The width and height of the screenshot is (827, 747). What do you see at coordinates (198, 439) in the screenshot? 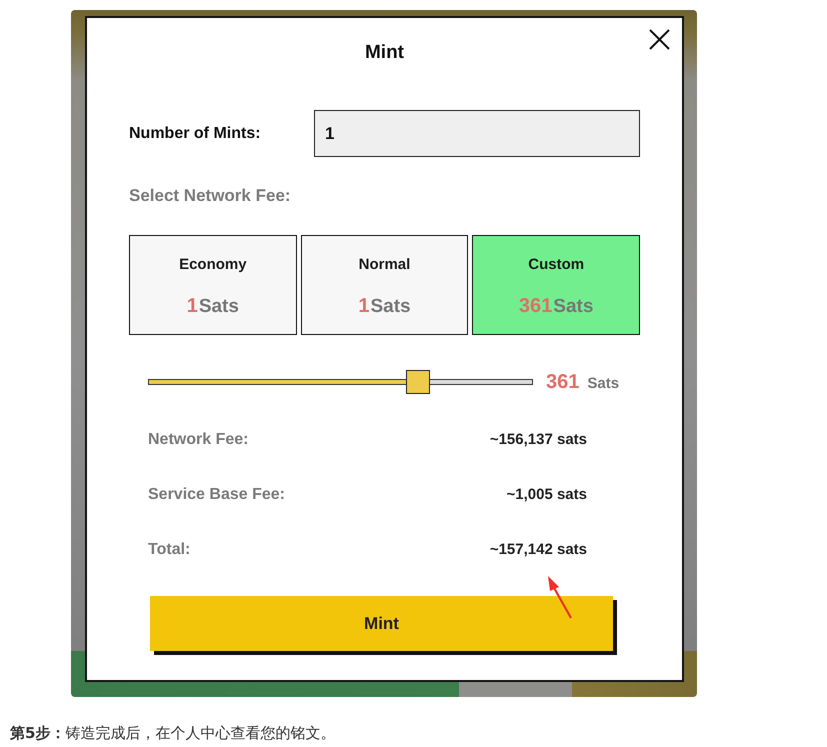
I see `fee-label: Network Fee:` at bounding box center [198, 439].